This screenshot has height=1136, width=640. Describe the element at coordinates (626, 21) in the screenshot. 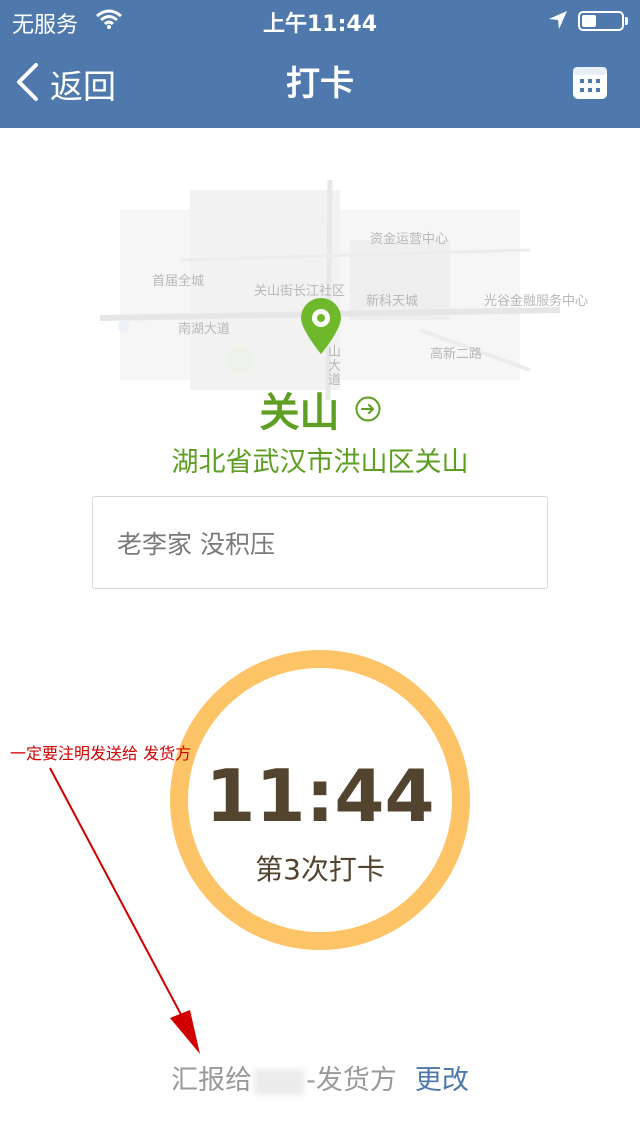

I see `battery-tip` at that location.